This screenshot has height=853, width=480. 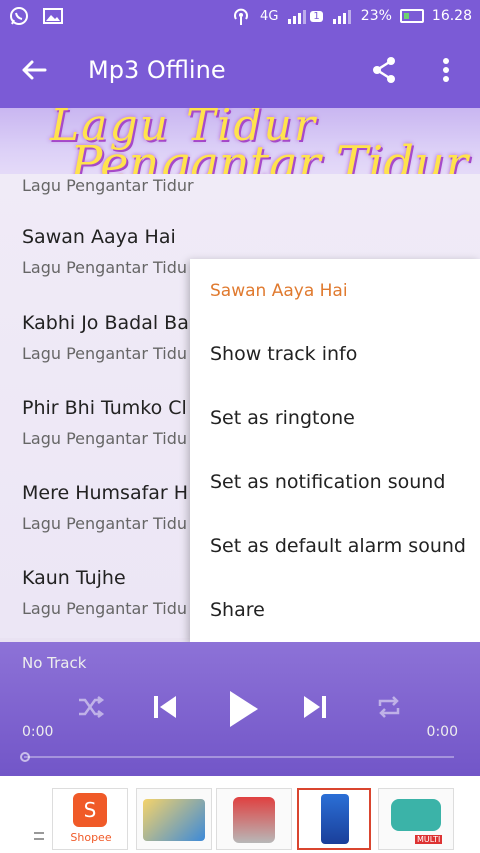 What do you see at coordinates (90, 810) in the screenshot?
I see `shopee-bag-icon: S` at bounding box center [90, 810].